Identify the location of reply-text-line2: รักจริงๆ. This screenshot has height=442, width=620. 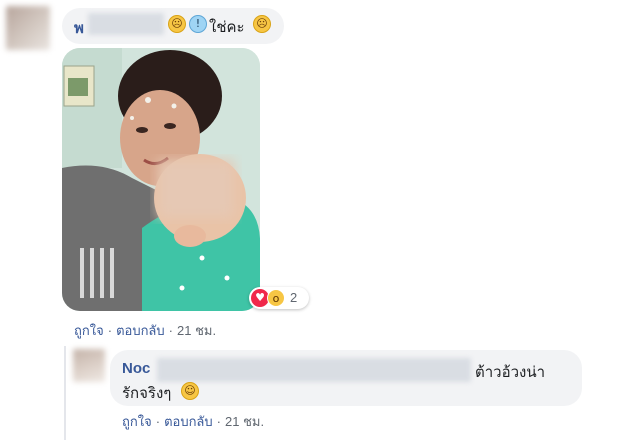
(147, 393).